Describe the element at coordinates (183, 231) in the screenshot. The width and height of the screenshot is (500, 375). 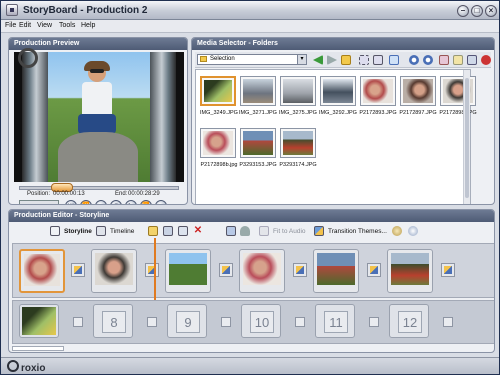
I see `copy-icon` at that location.